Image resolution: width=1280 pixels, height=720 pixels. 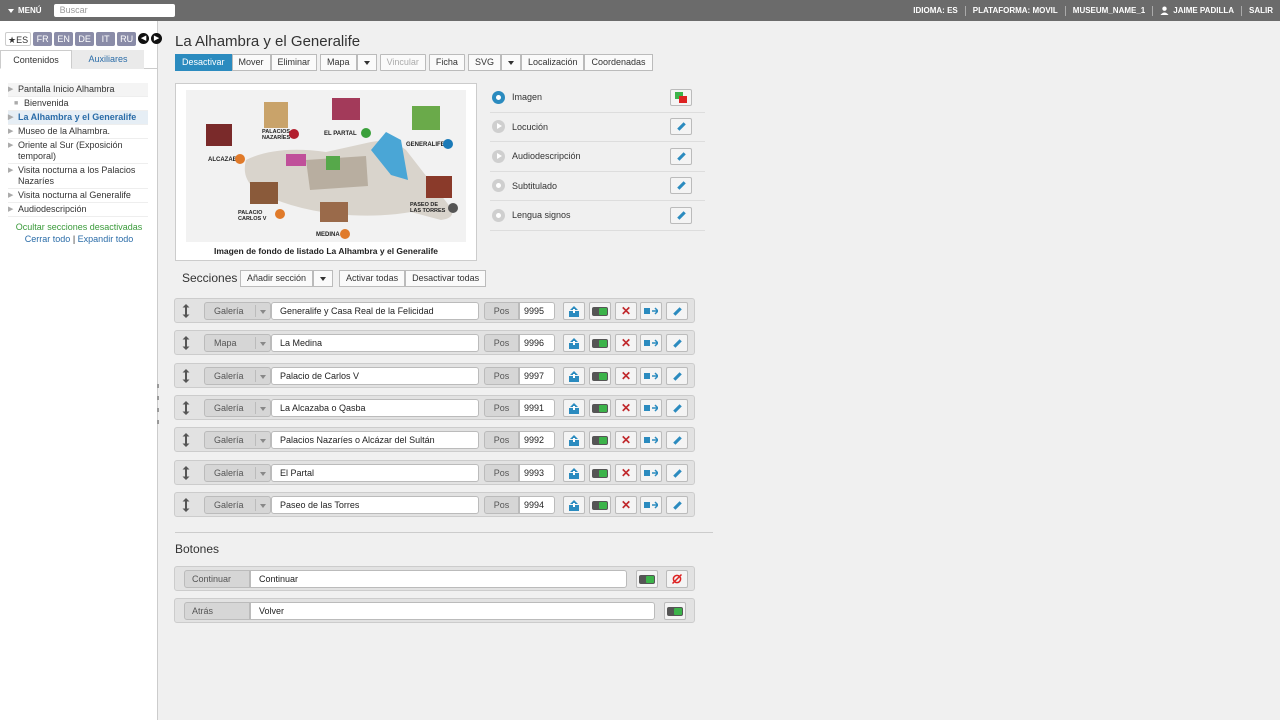 I want to click on lang-tab-en: EN, so click(x=64, y=39).